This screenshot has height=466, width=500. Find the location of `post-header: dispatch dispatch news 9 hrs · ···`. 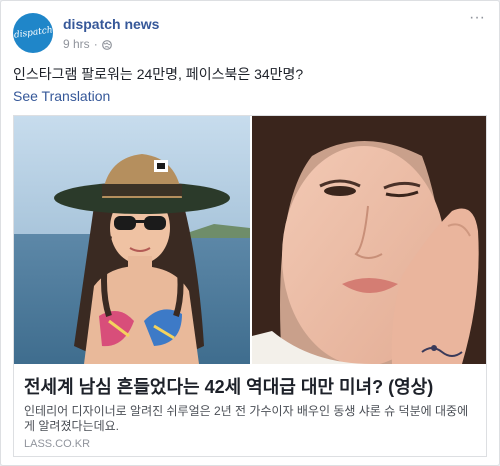

post-header: dispatch dispatch news 9 hrs · ··· is located at coordinates (250, 32).